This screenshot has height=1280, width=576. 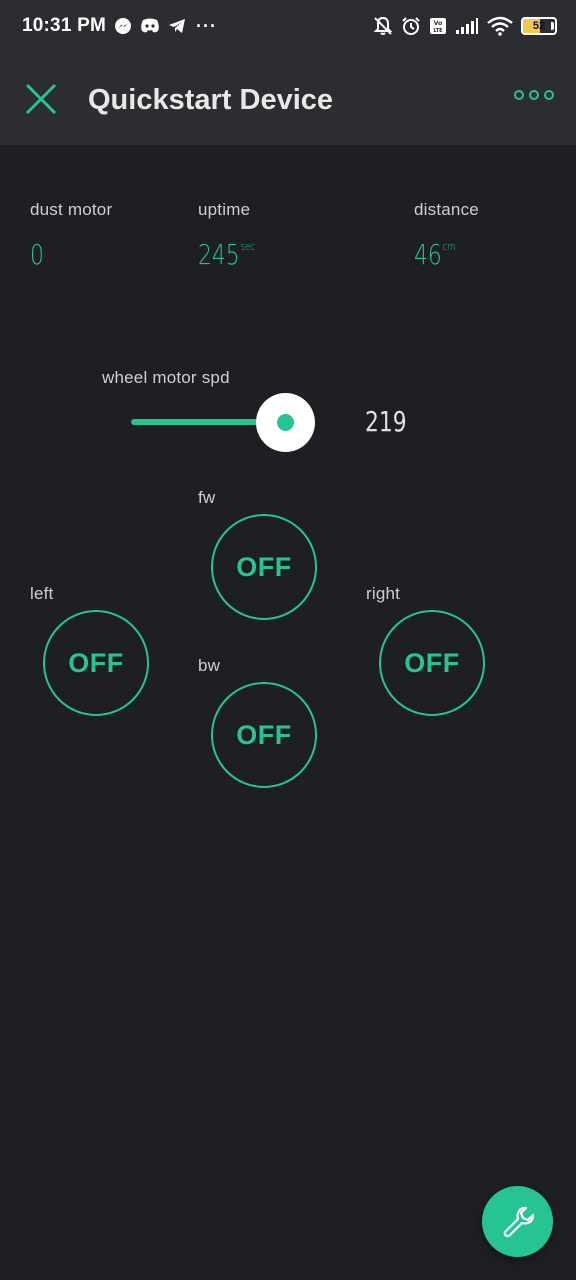 I want to click on slider-value: 219, so click(x=386, y=421).